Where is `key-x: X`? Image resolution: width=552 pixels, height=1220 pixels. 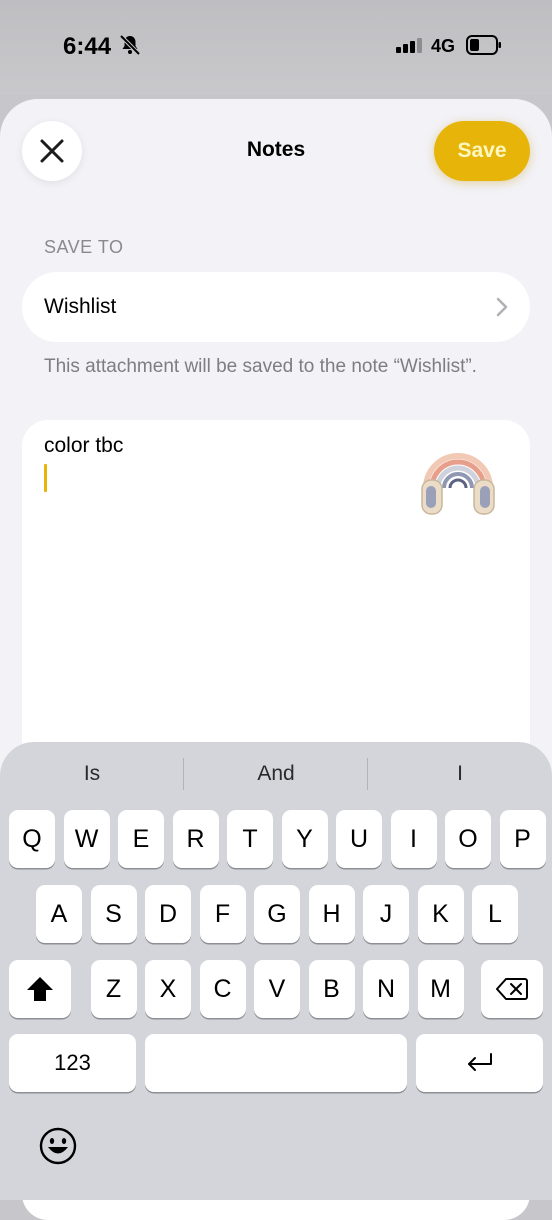 key-x: X is located at coordinates (168, 989).